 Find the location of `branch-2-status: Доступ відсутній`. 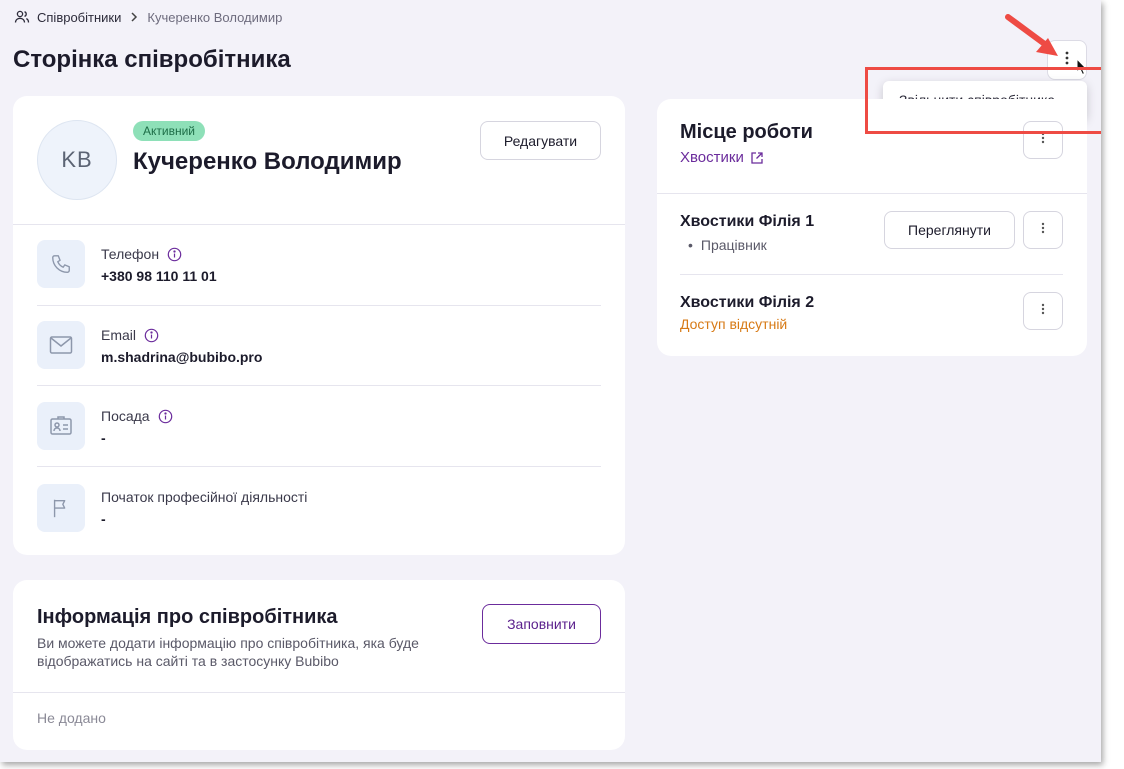

branch-2-status: Доступ відсутній is located at coordinates (734, 324).